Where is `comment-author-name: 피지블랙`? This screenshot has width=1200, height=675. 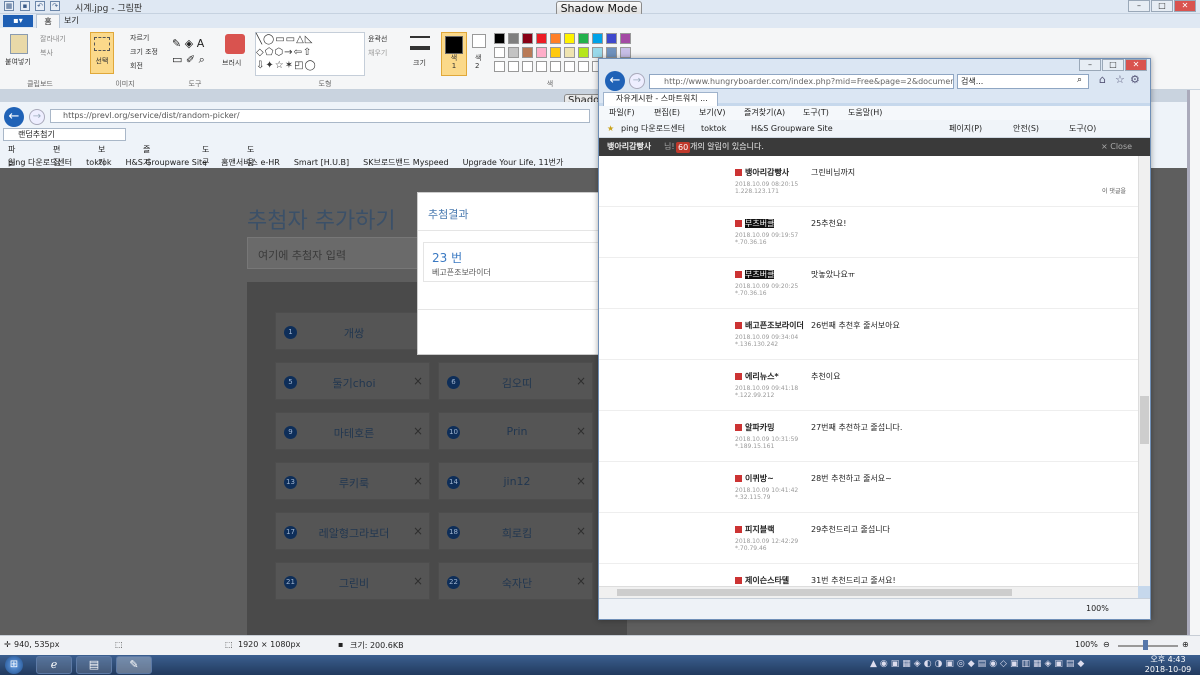
comment-author-name: 피지블랙 is located at coordinates (759, 529).